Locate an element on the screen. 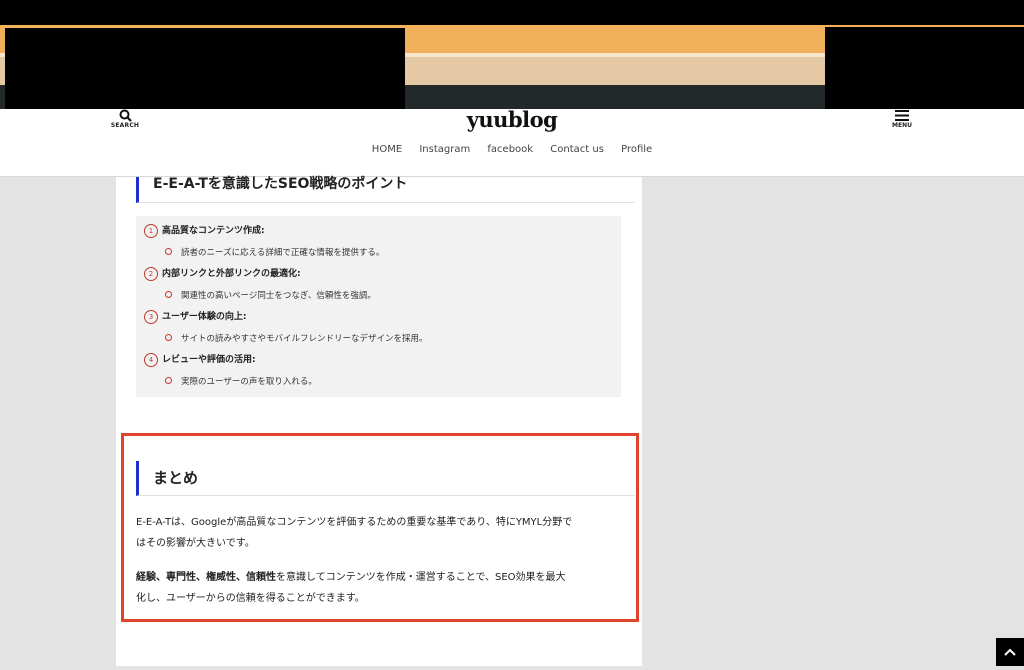 The width and height of the screenshot is (1024, 670). chevron-up-icon is located at coordinates (1010, 652).